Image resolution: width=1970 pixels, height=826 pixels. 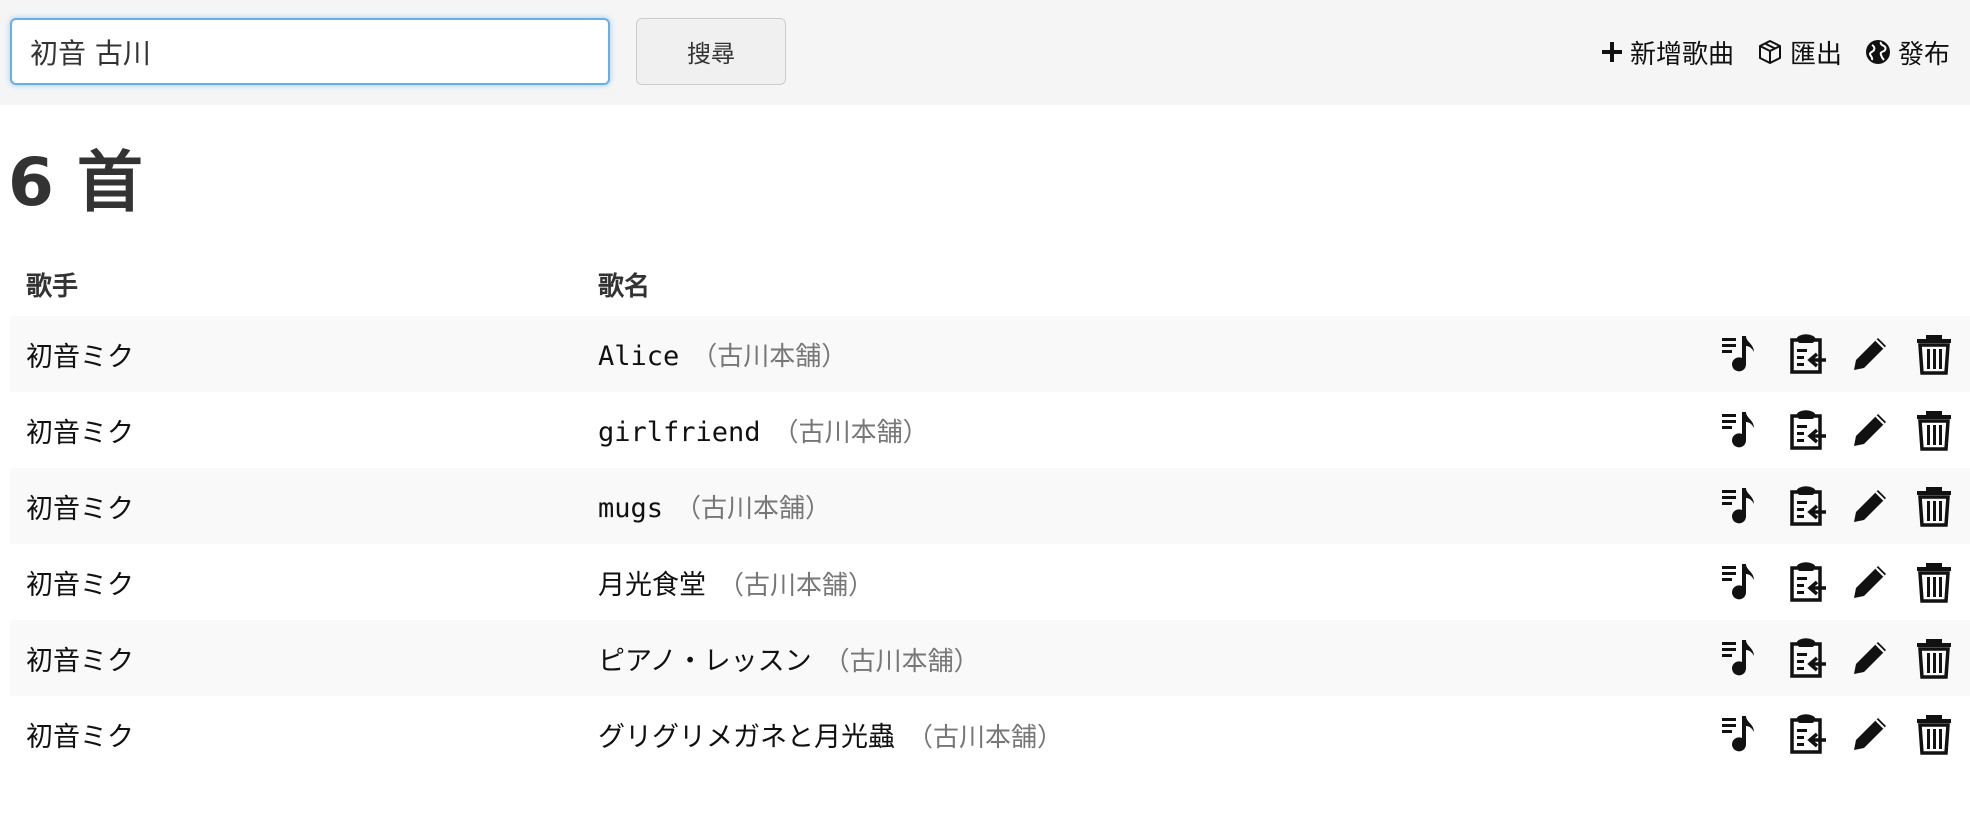 What do you see at coordinates (985, 52) in the screenshot?
I see `top-toolbar: 搜尋 新增歌曲 匯出 發布` at bounding box center [985, 52].